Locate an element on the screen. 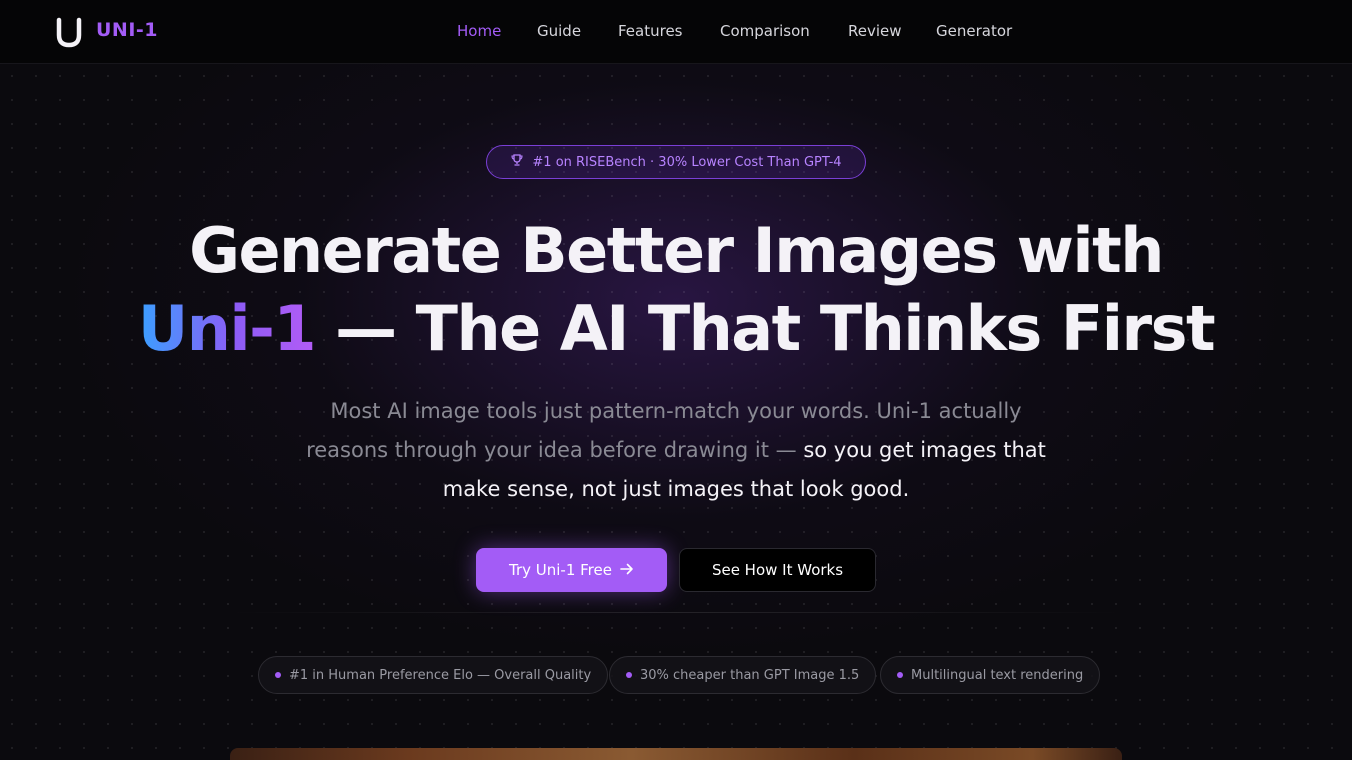  nav-home: Home is located at coordinates (479, 31).